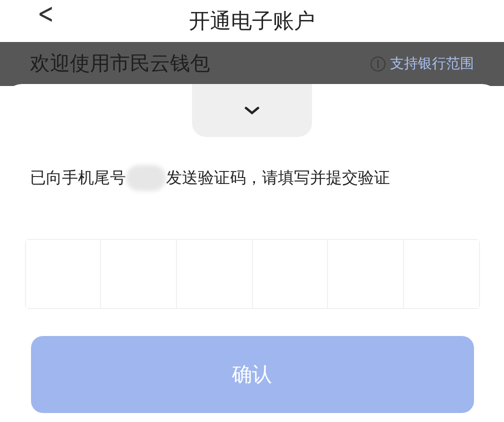 The image size is (504, 422). Describe the element at coordinates (378, 64) in the screenshot. I see `info-icon` at that location.